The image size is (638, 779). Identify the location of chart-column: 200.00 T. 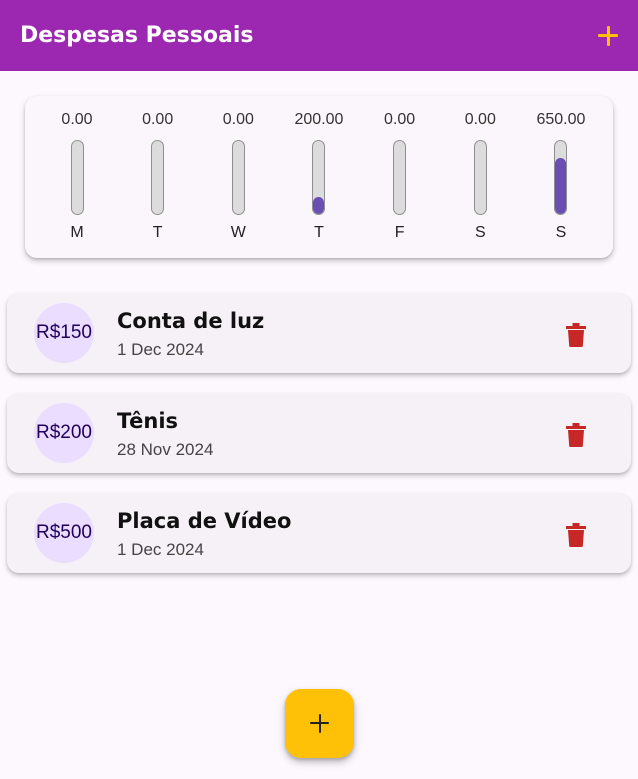
(319, 177).